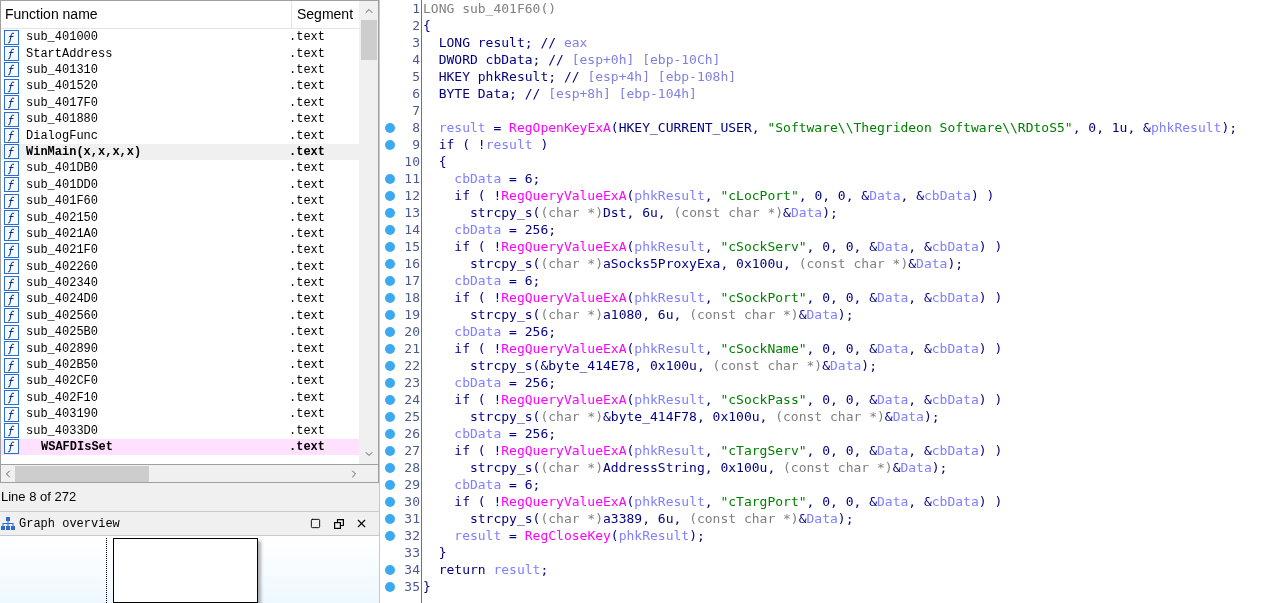 The width and height of the screenshot is (1267, 603). What do you see at coordinates (844, 552) in the screenshot?
I see `code-line: }` at bounding box center [844, 552].